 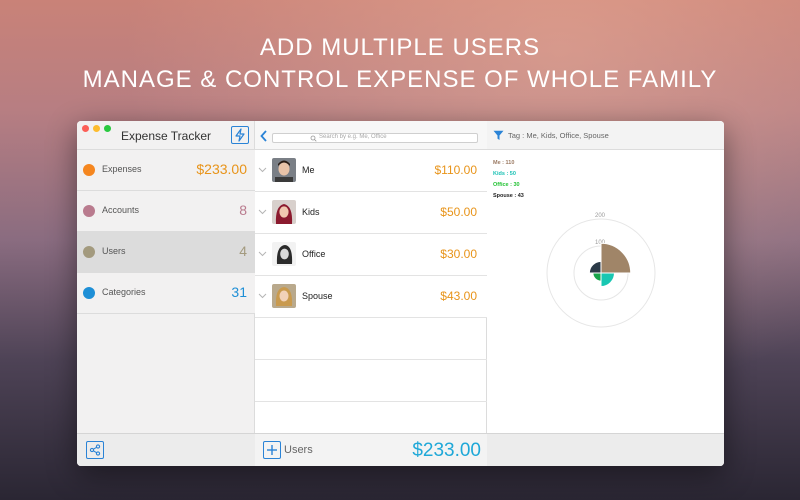 I want to click on sidebar-item-value: 4, so click(x=243, y=251).